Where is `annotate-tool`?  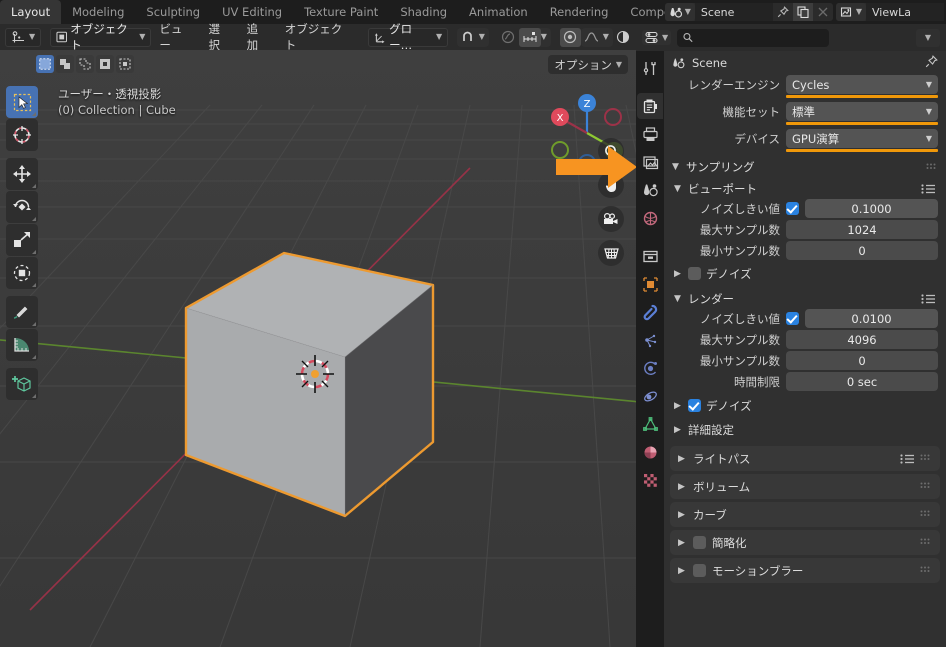
annotate-tool is located at coordinates (22, 312).